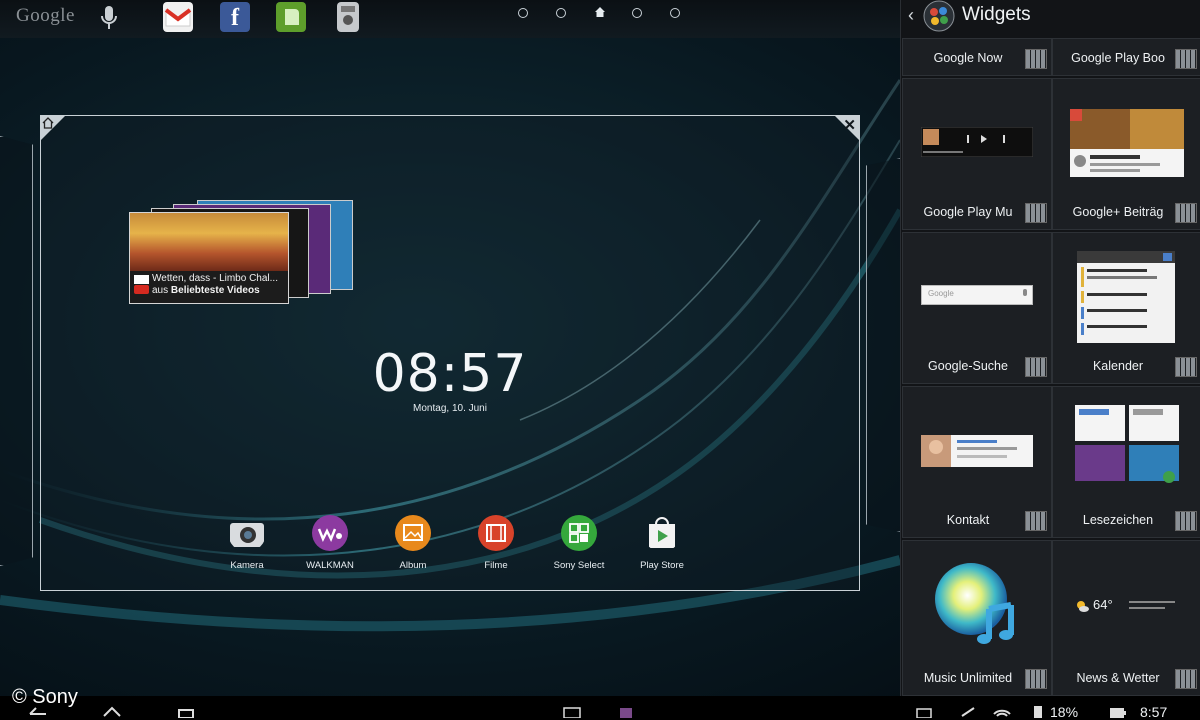 This screenshot has height=720, width=1200. What do you see at coordinates (1083, 606) in the screenshot?
I see `sun-cloud-icon` at bounding box center [1083, 606].